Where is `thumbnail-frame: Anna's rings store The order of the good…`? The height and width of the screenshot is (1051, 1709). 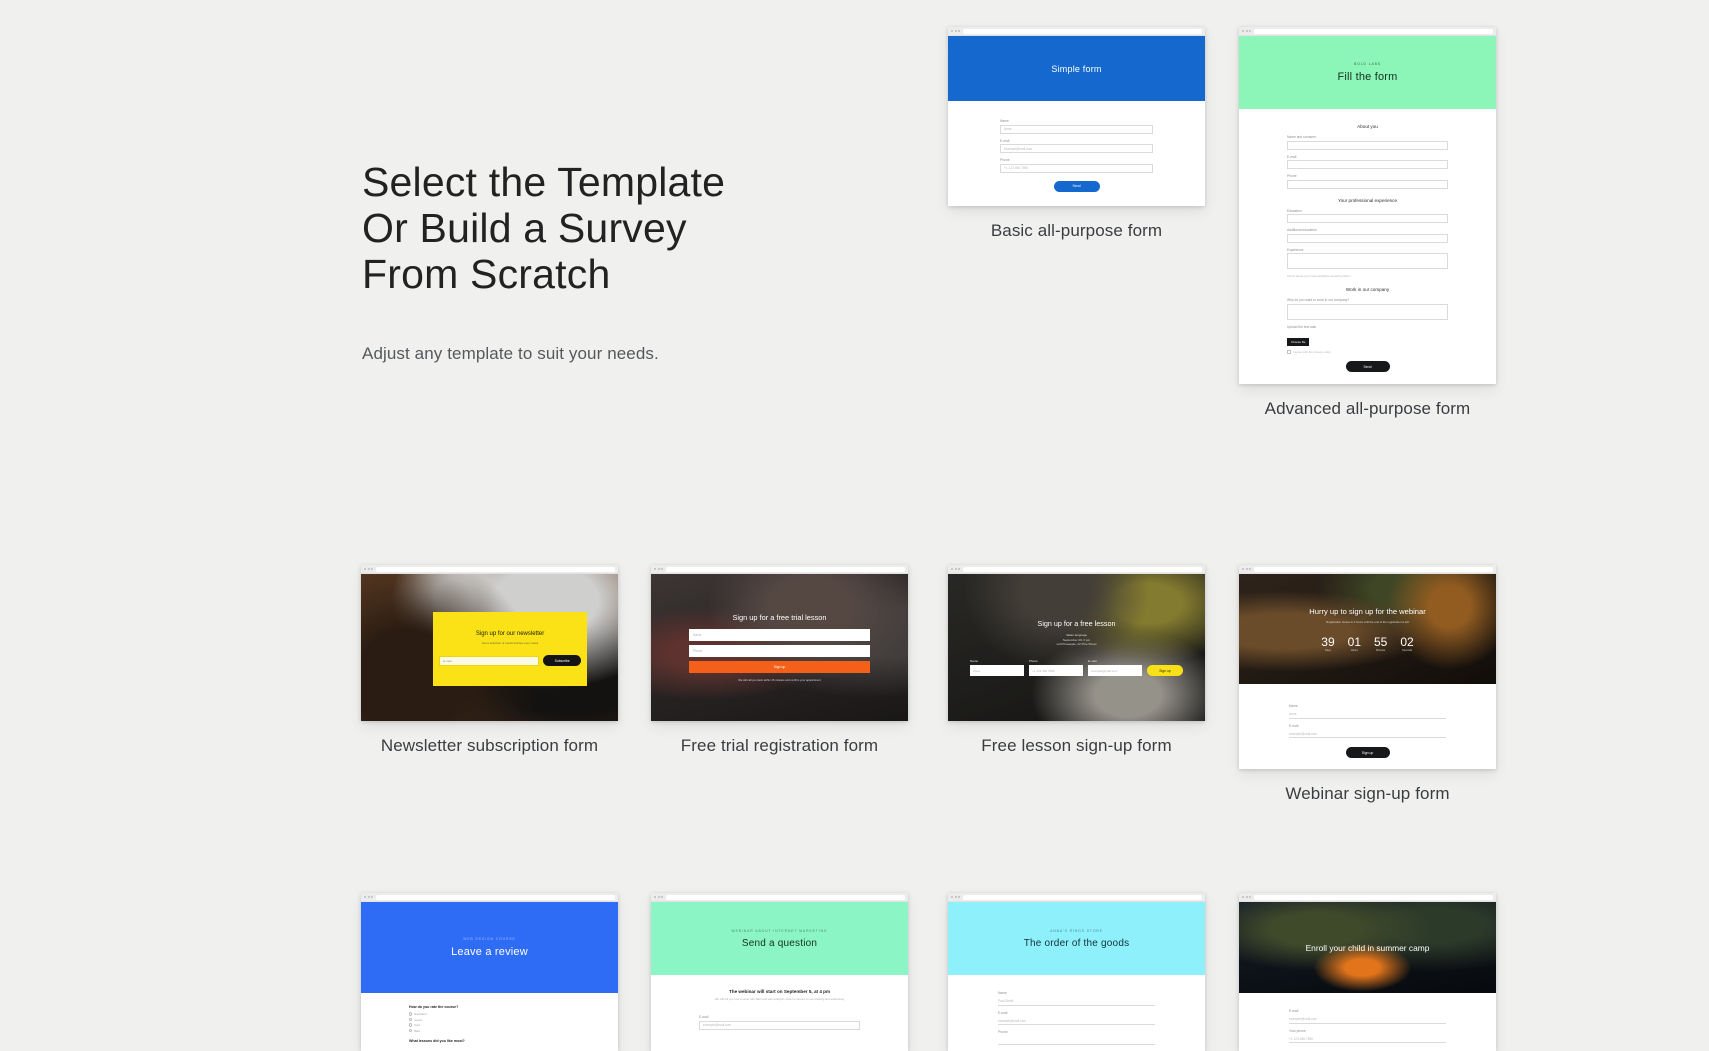 thumbnail-frame: Anna's rings store The order of the good… is located at coordinates (1076, 972).